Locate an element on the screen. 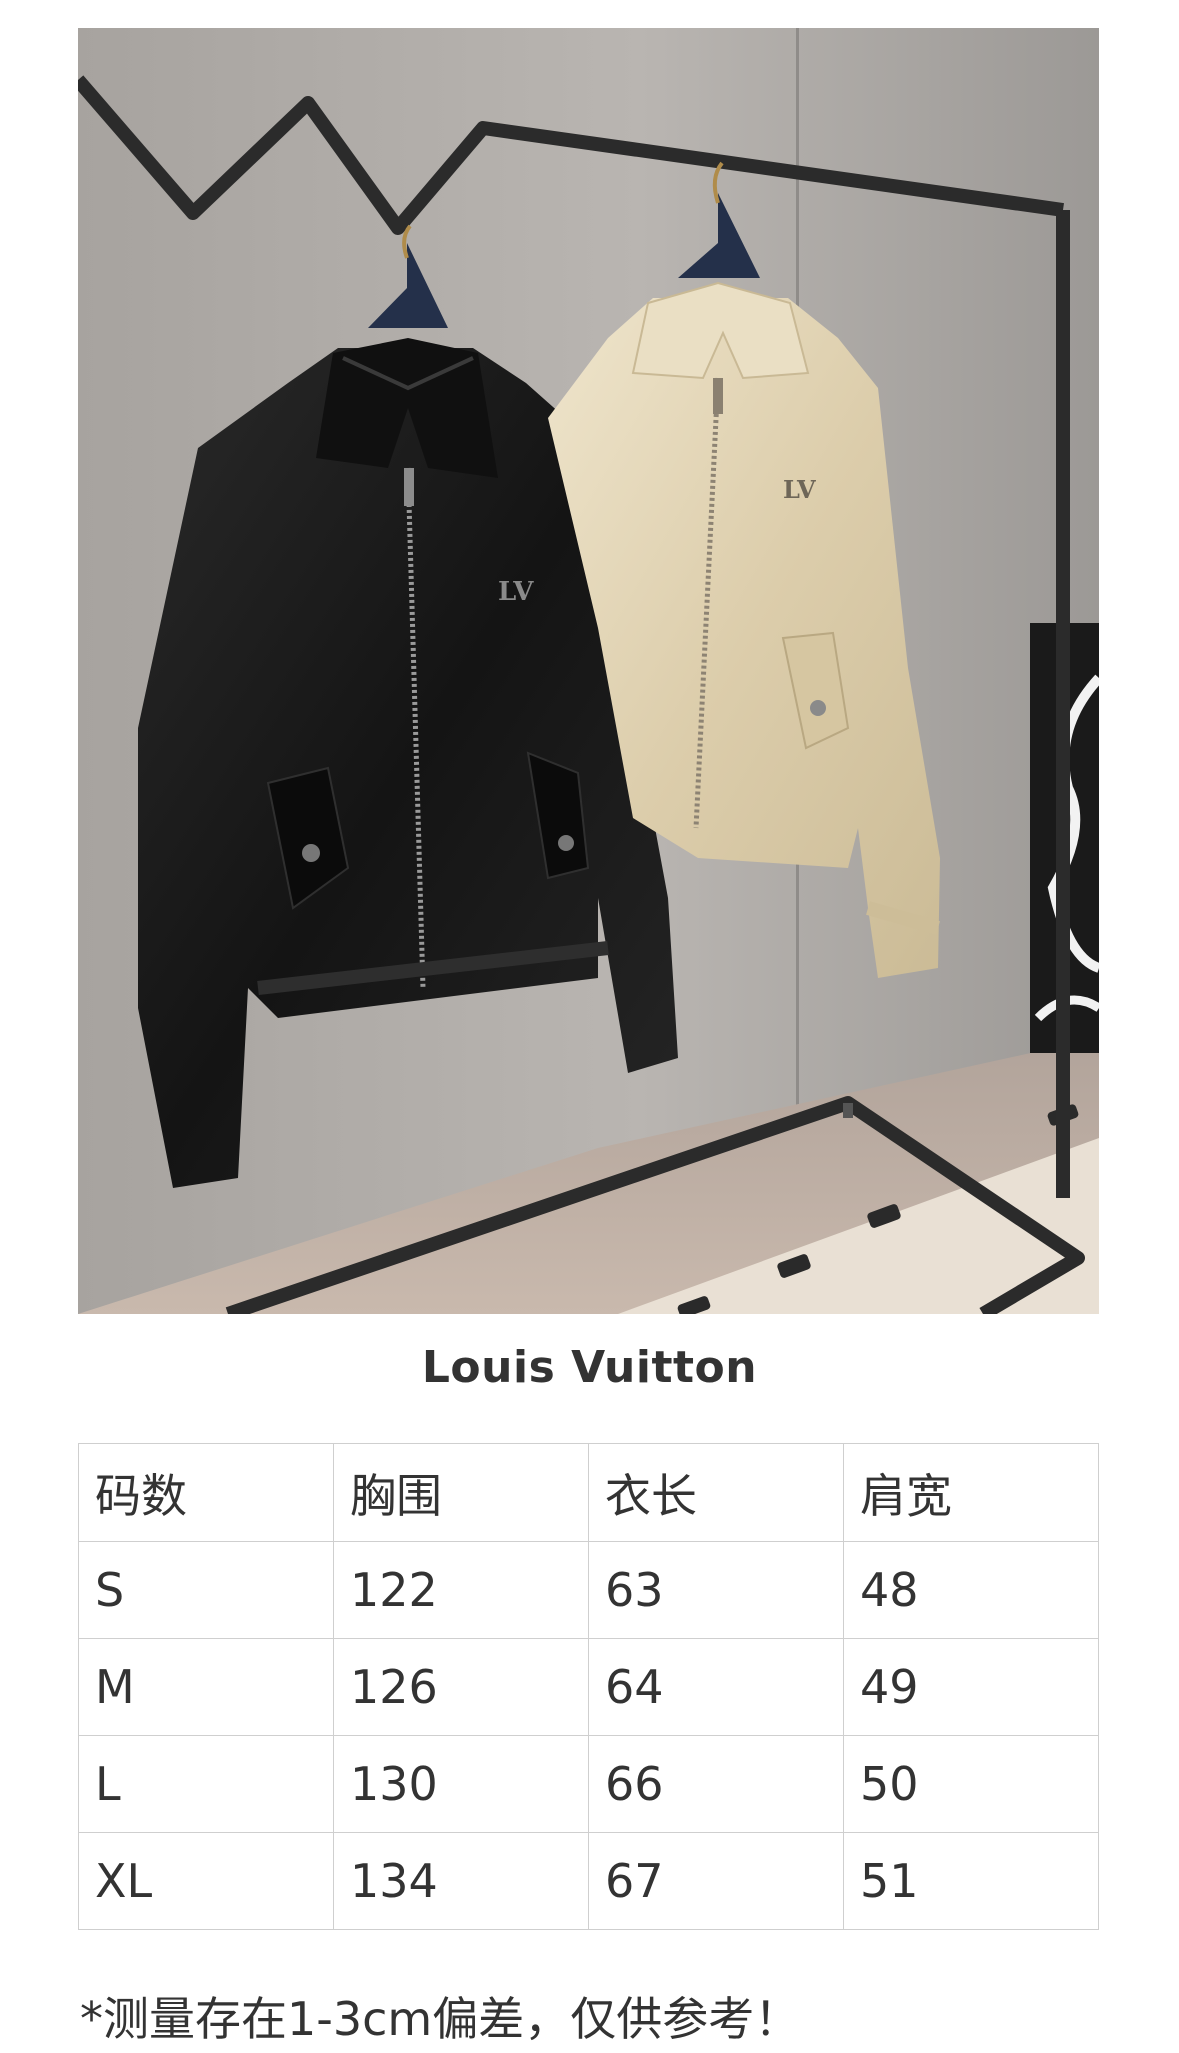 This screenshot has width=1179, height=2053. table-header-row: 码数 胸围 衣长 肩宽 is located at coordinates (588, 1492).